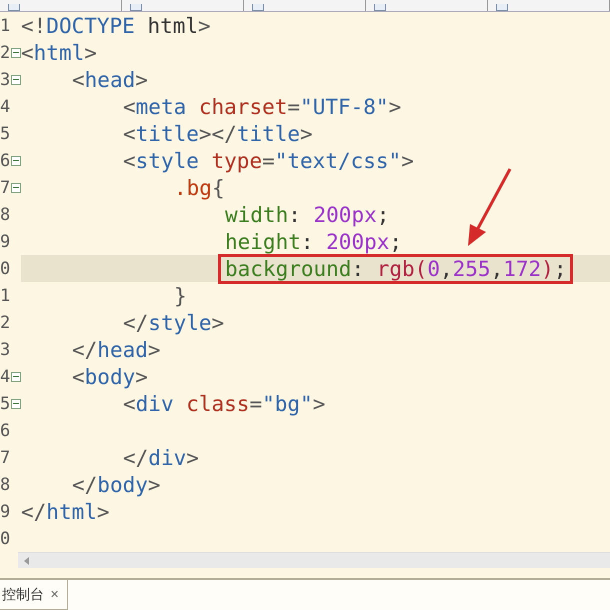 This screenshot has height=610, width=610. I want to click on code-line: }, so click(180, 296).